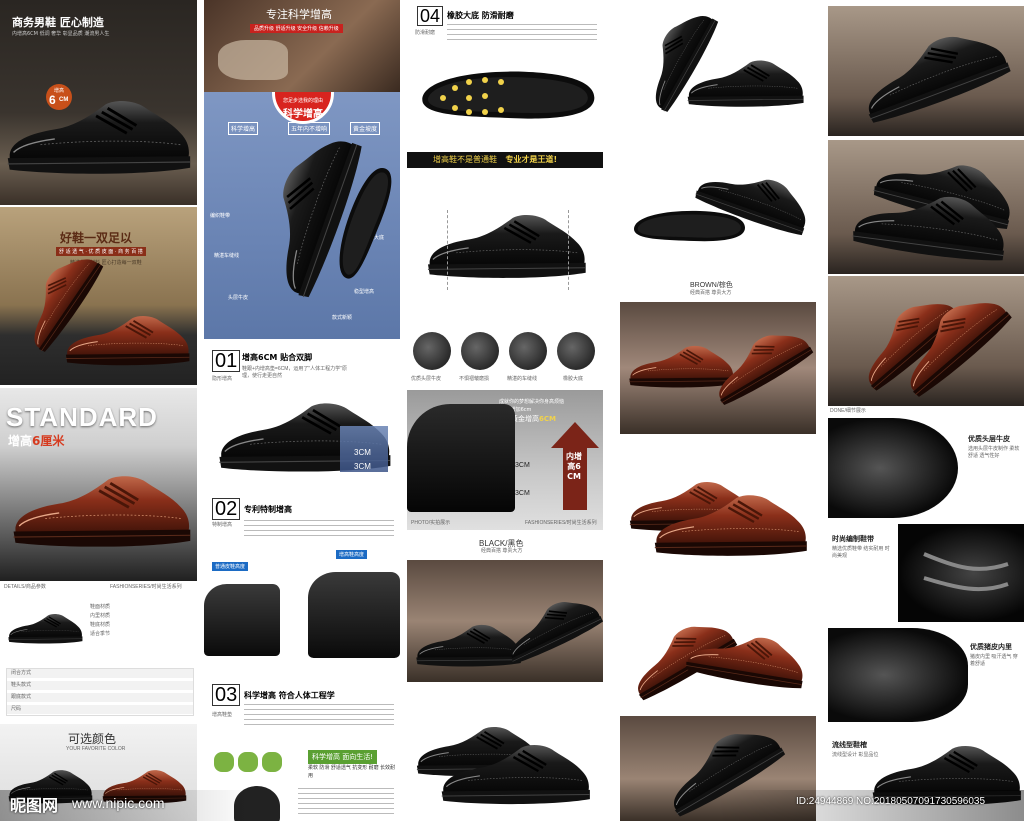 The image size is (1024, 821). What do you see at coordinates (522, 465) in the screenshot?
I see `insole-m1: 3CM` at bounding box center [522, 465].